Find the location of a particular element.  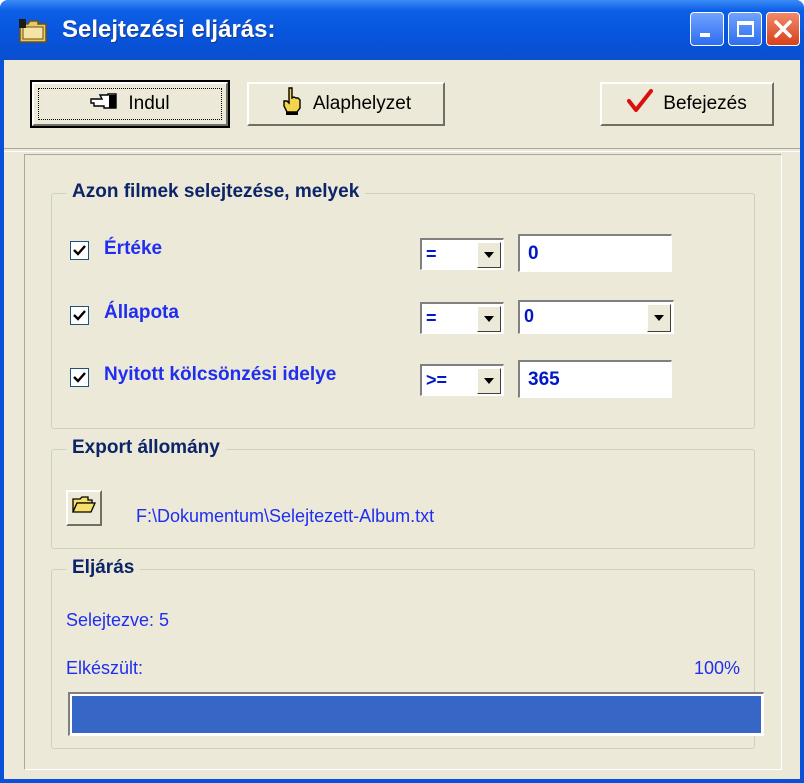

checkmark-icon is located at coordinates (640, 104).